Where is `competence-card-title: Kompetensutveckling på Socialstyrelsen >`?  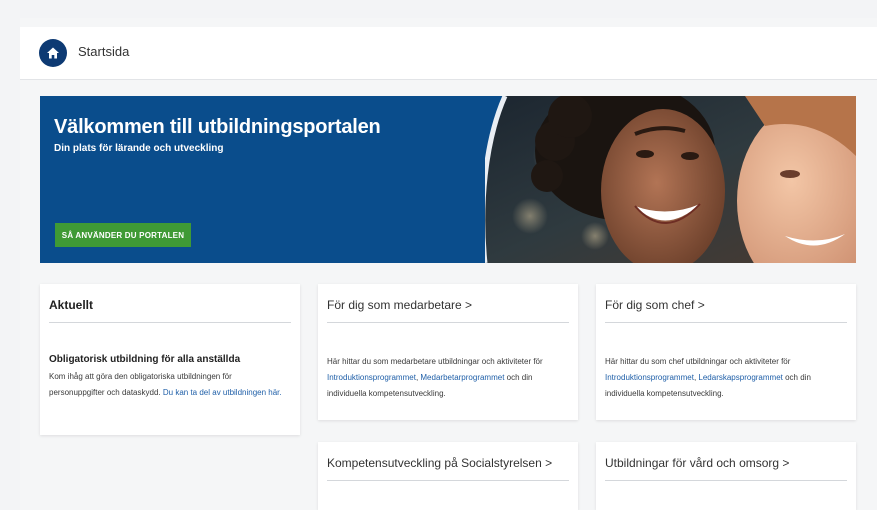
competence-card-title: Kompetensutveckling på Socialstyrelsen > is located at coordinates (439, 463).